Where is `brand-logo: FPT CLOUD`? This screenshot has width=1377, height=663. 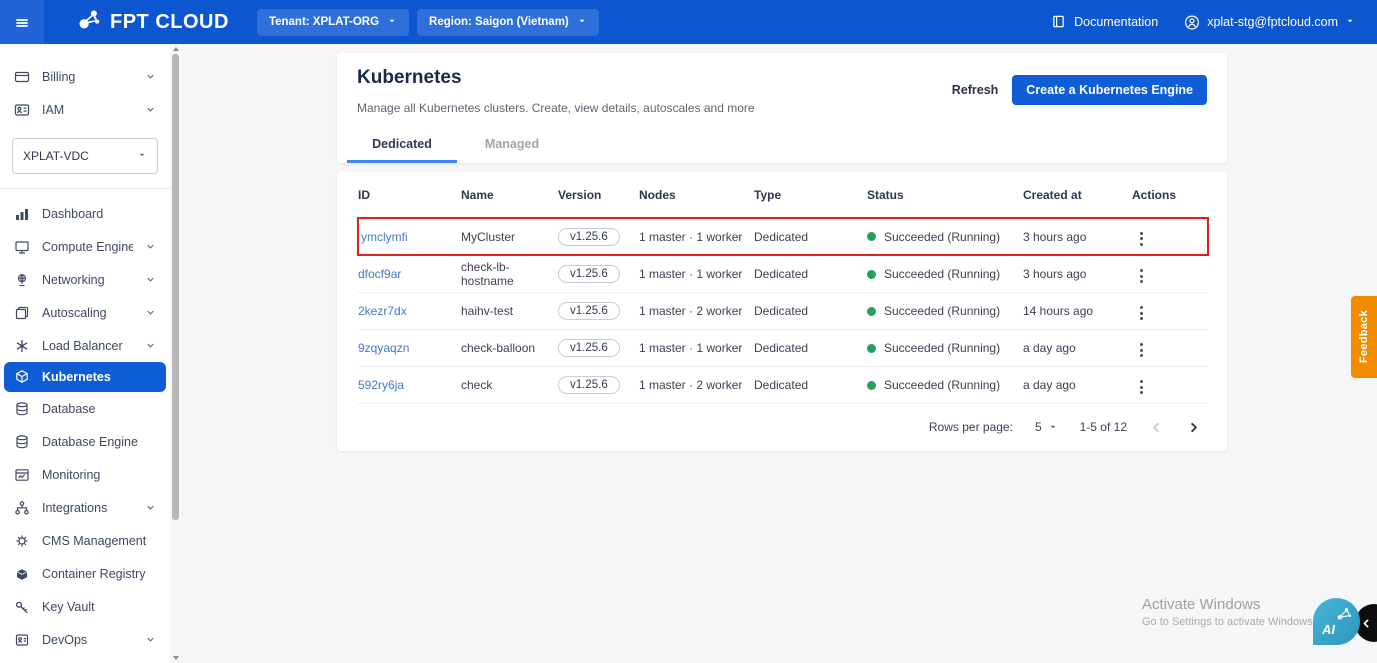 brand-logo: FPT CLOUD is located at coordinates (152, 22).